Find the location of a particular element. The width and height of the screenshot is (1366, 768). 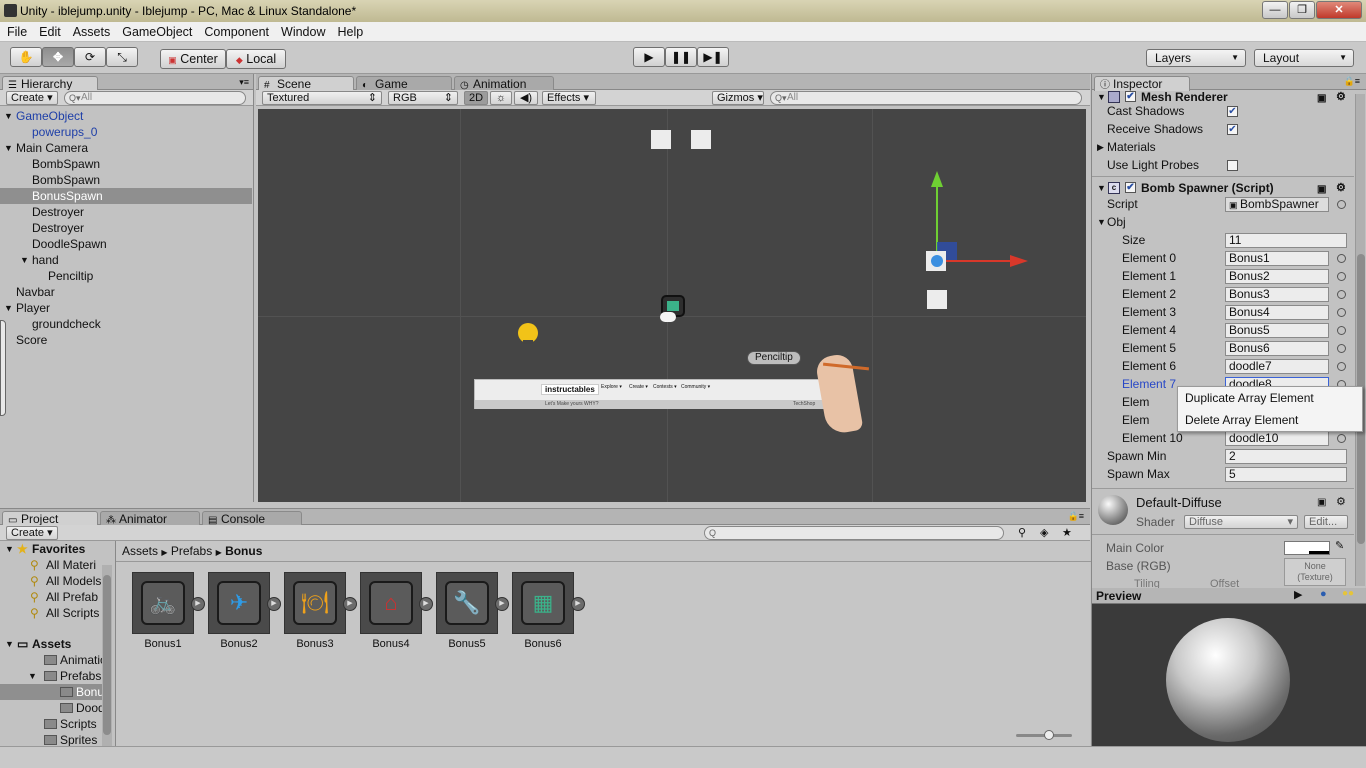

pivot-center-button: ▣ Center is located at coordinates (193, 59).